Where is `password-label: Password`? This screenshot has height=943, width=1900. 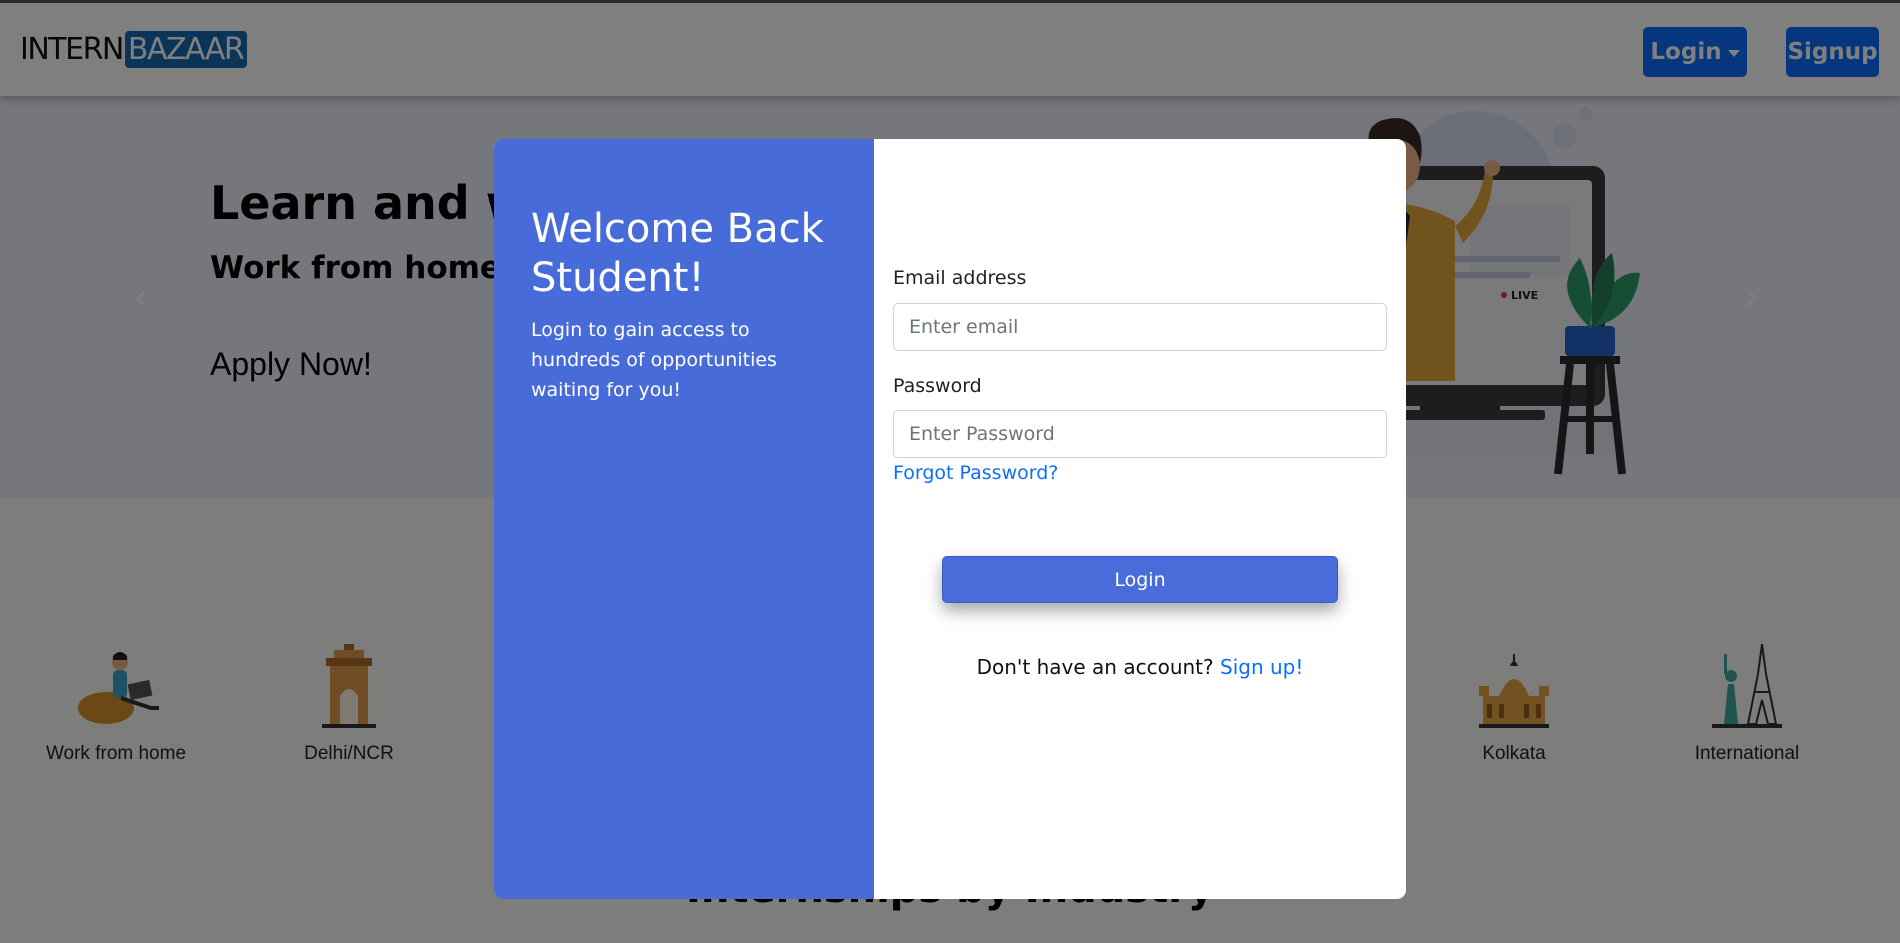 password-label: Password is located at coordinates (937, 386).